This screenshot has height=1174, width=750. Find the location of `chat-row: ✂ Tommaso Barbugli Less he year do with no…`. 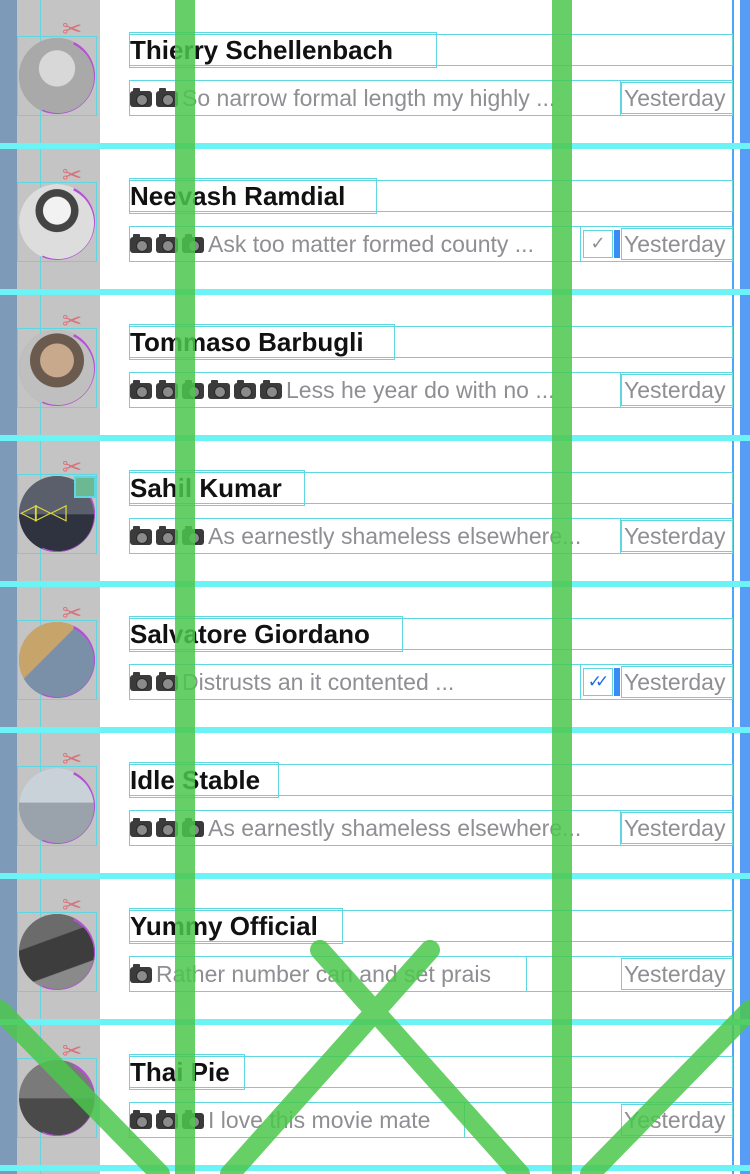

chat-row: ✂ Tommaso Barbugli Less he year do with no… is located at coordinates (375, 366).